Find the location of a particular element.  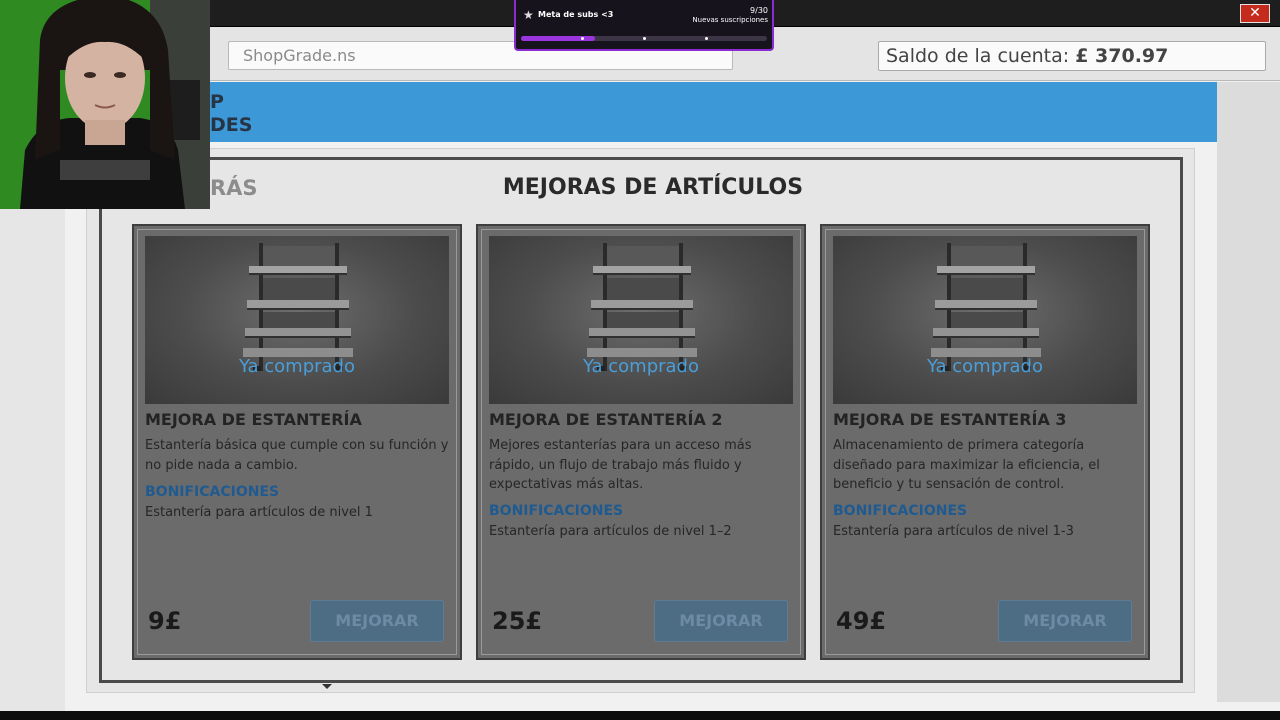

close-icon: ✕ is located at coordinates (1255, 13).